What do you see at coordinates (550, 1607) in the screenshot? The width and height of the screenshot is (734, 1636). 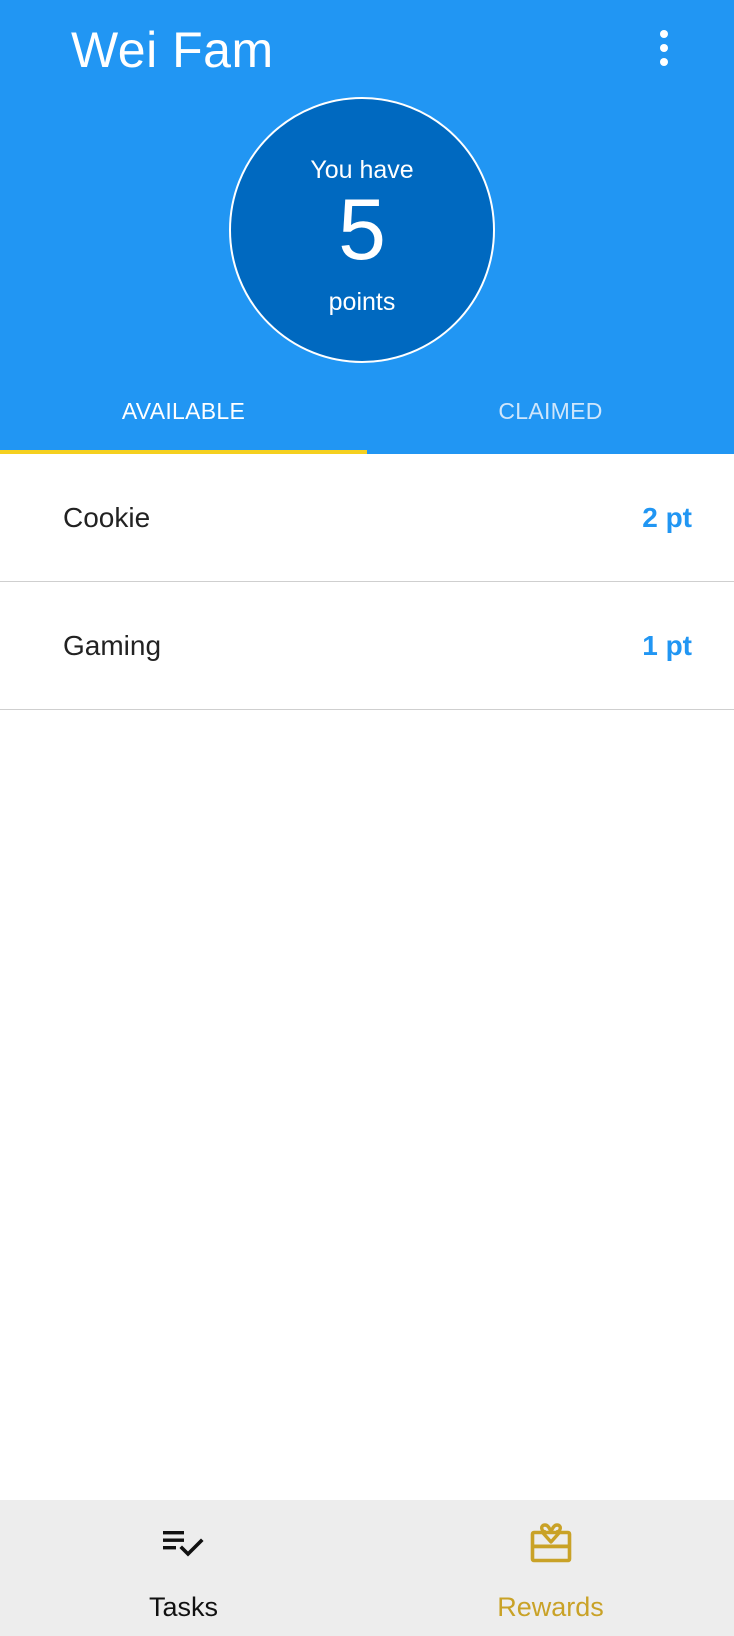 I see `nav-rewards-label: Rewards` at bounding box center [550, 1607].